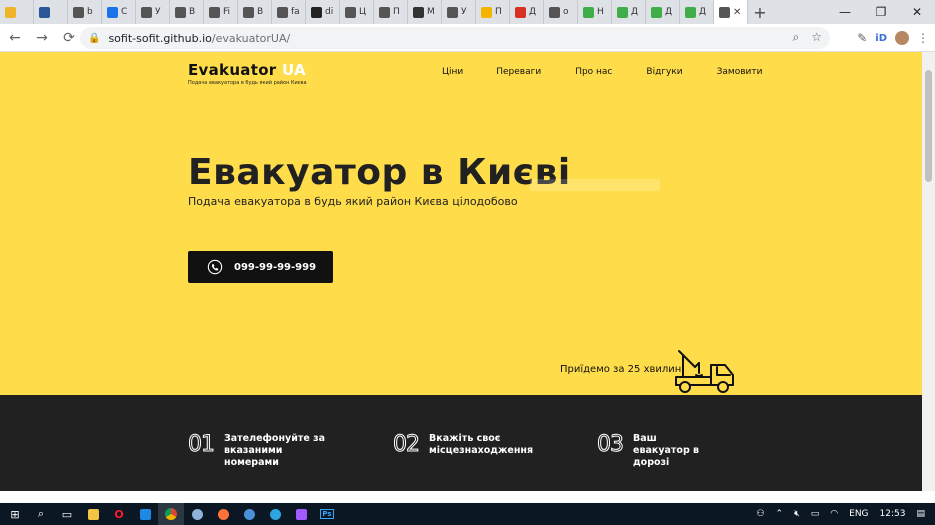 The height and width of the screenshot is (525, 935). Describe the element at coordinates (94, 38) in the screenshot. I see `lock-icon: 🔒` at that location.